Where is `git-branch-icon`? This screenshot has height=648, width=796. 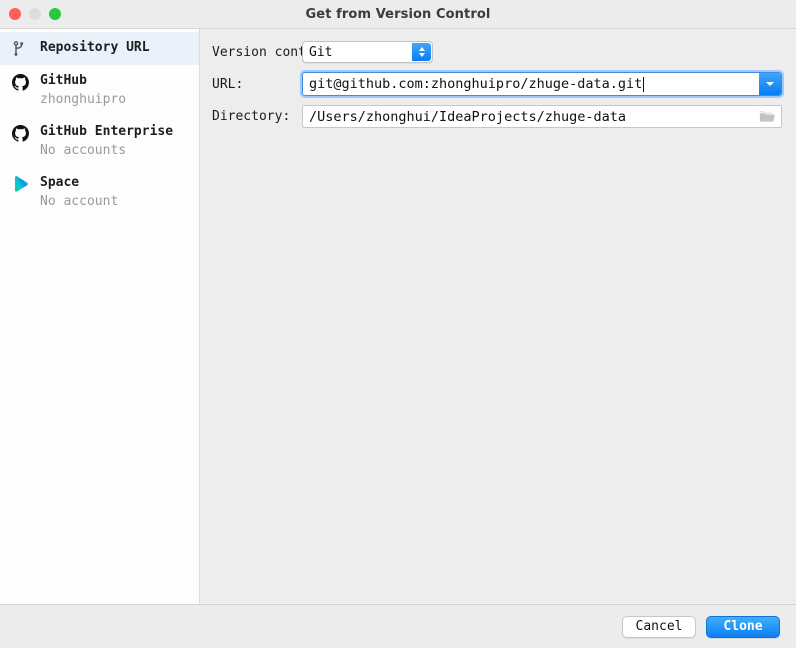
git-branch-icon is located at coordinates (23, 49).